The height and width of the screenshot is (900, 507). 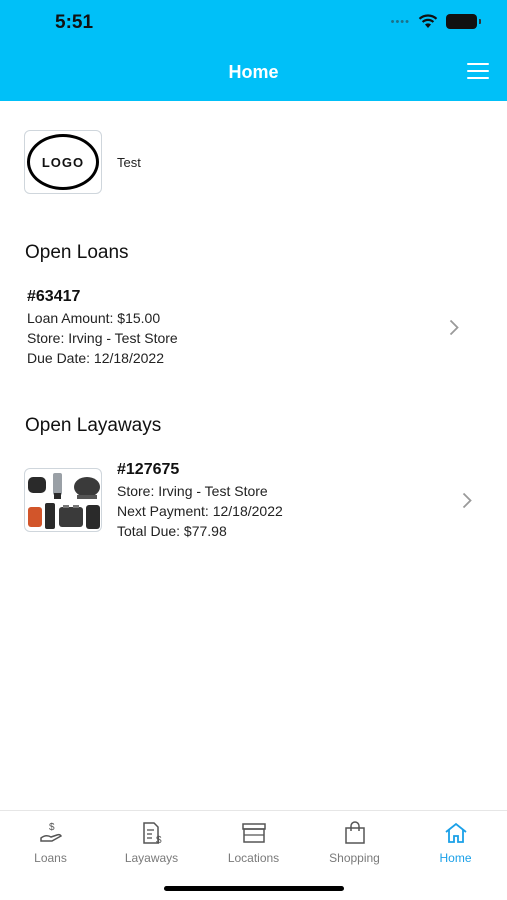 I want to click on hamburger-menu-icon, so click(x=478, y=71).